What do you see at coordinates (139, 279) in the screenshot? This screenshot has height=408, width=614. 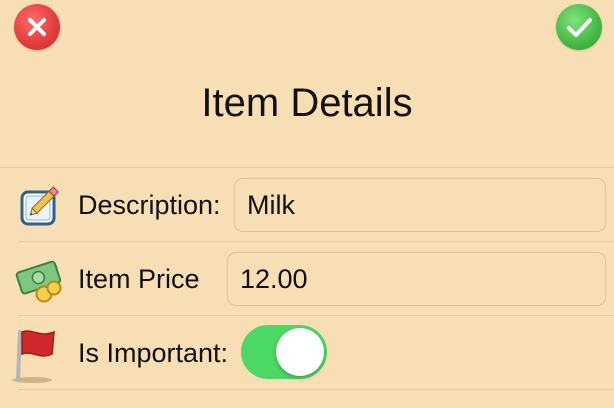 I see `price-label: Item Price` at bounding box center [139, 279].